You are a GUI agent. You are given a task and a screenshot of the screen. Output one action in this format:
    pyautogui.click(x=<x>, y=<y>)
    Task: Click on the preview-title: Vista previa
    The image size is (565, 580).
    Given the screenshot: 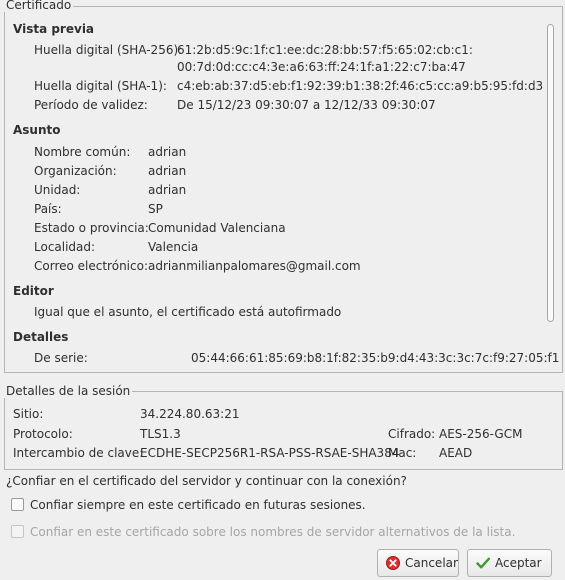 What is the action you would take?
    pyautogui.click(x=54, y=29)
    